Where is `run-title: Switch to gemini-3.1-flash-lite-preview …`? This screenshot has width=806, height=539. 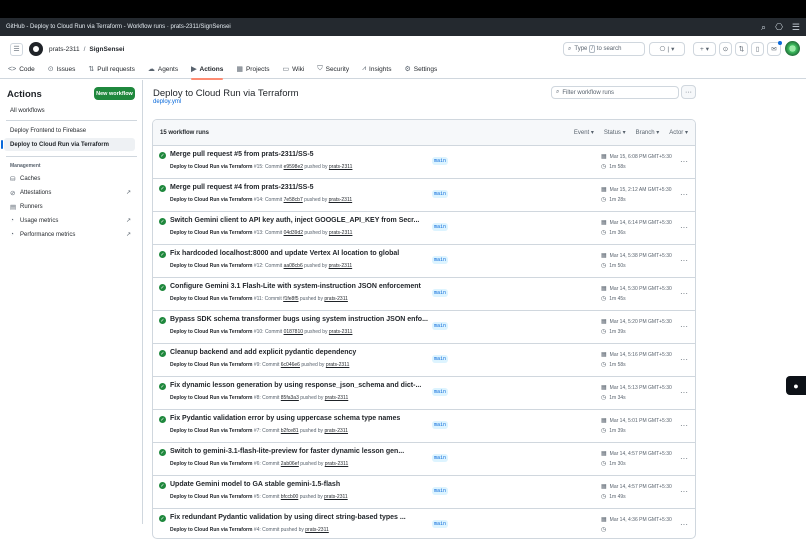 run-title: Switch to gemini-3.1-flash-lite-preview … is located at coordinates (287, 451).